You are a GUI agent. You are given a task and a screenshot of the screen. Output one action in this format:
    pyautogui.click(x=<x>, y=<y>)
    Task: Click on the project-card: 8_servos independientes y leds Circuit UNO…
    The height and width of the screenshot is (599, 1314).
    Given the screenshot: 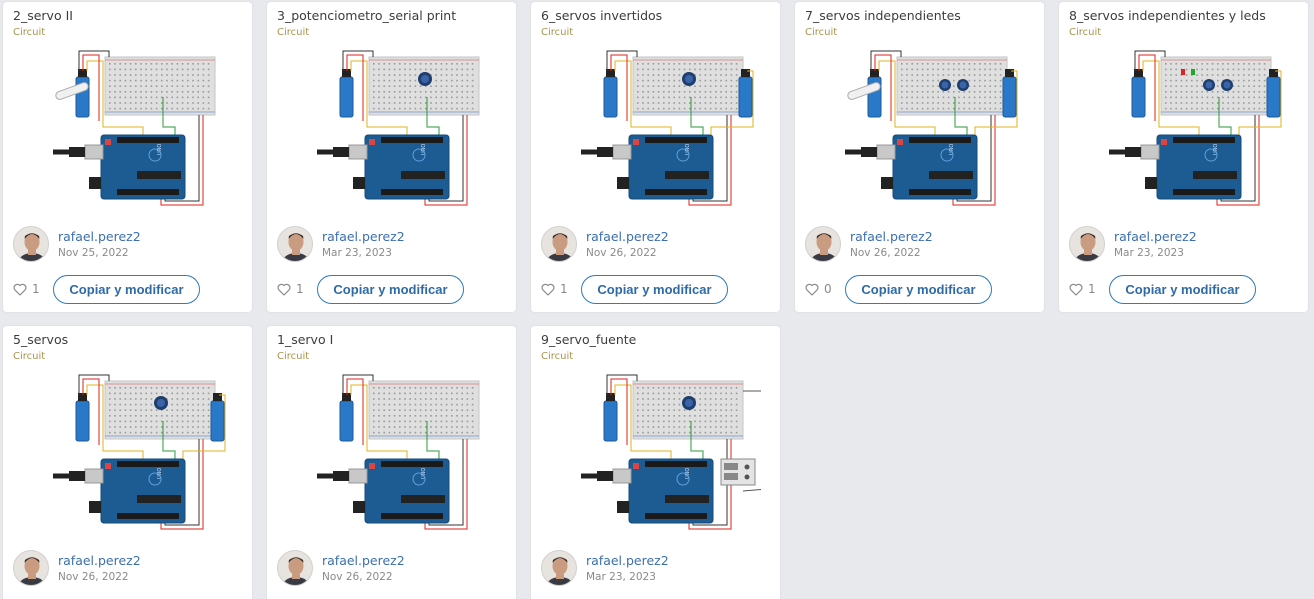 What is the action you would take?
    pyautogui.click(x=1183, y=157)
    